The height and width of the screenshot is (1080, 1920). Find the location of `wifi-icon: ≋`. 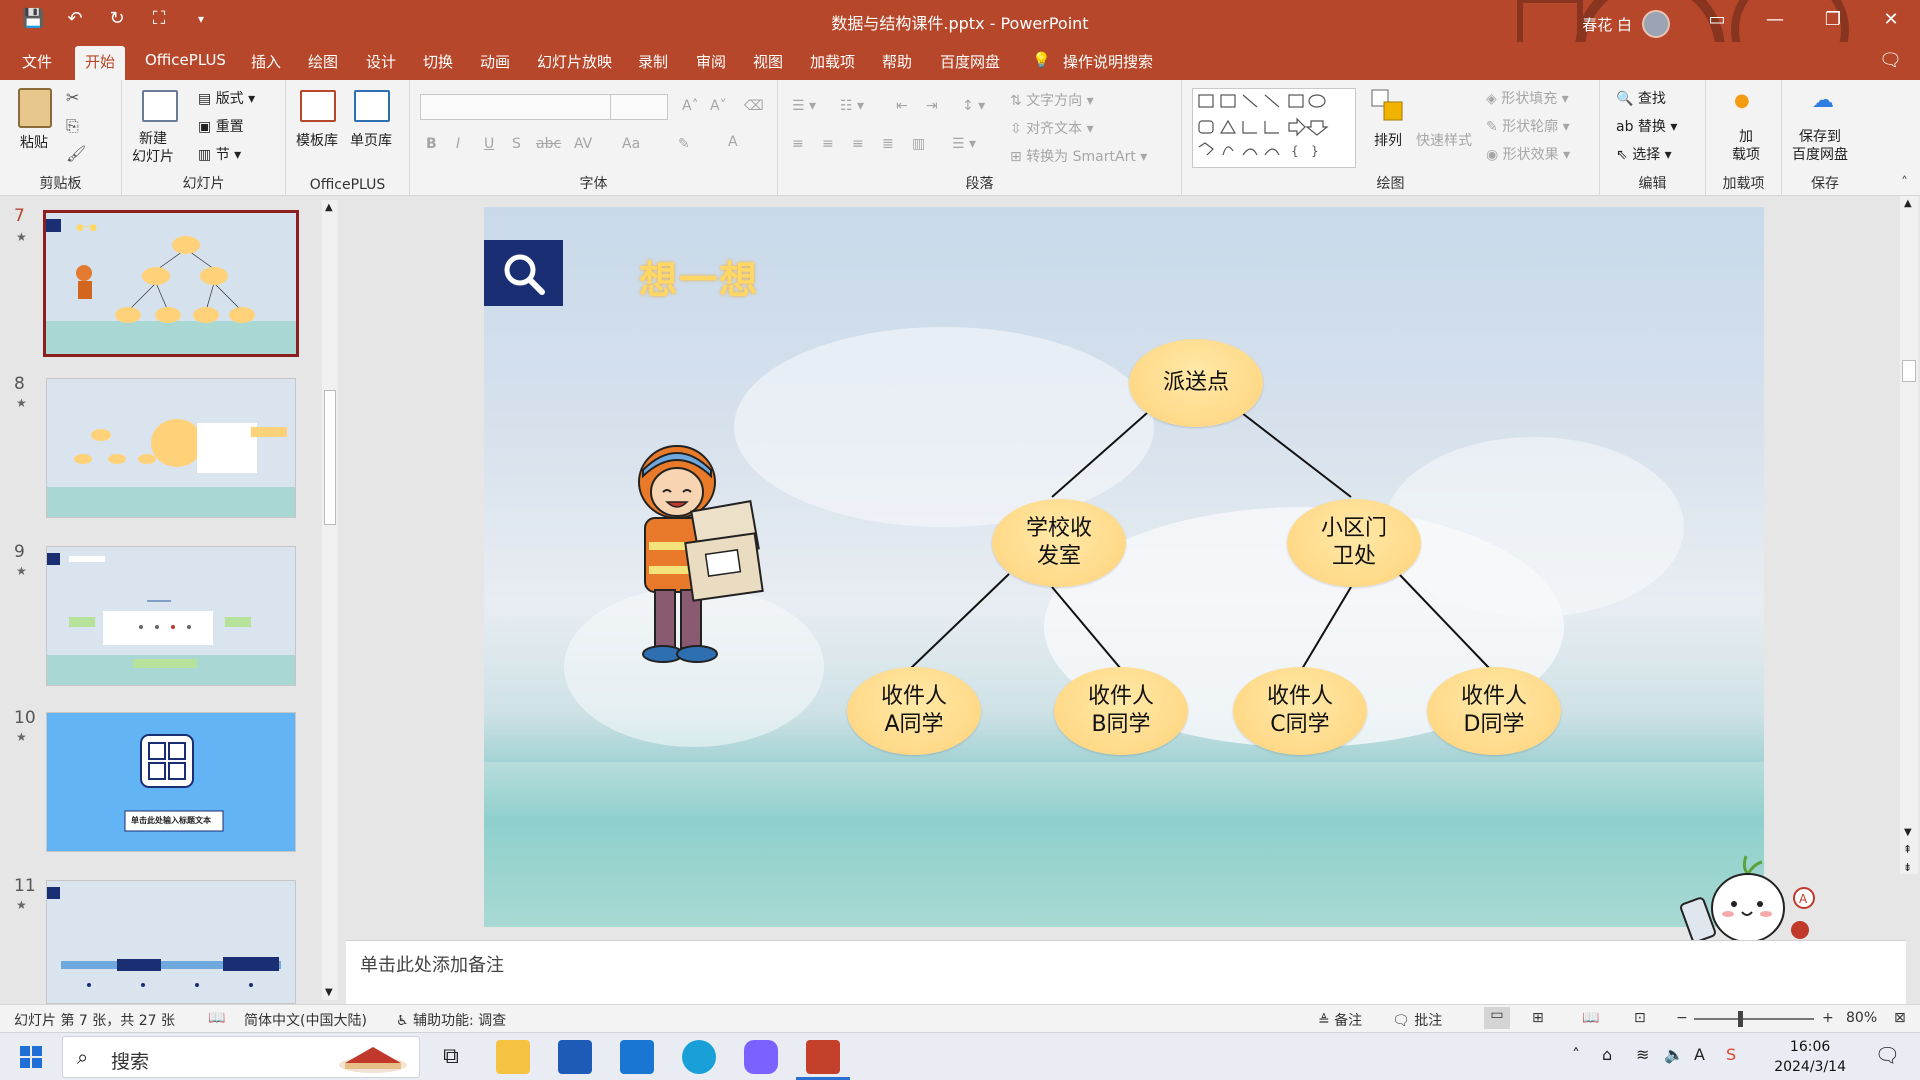

wifi-icon: ≋ is located at coordinates (1642, 1054).